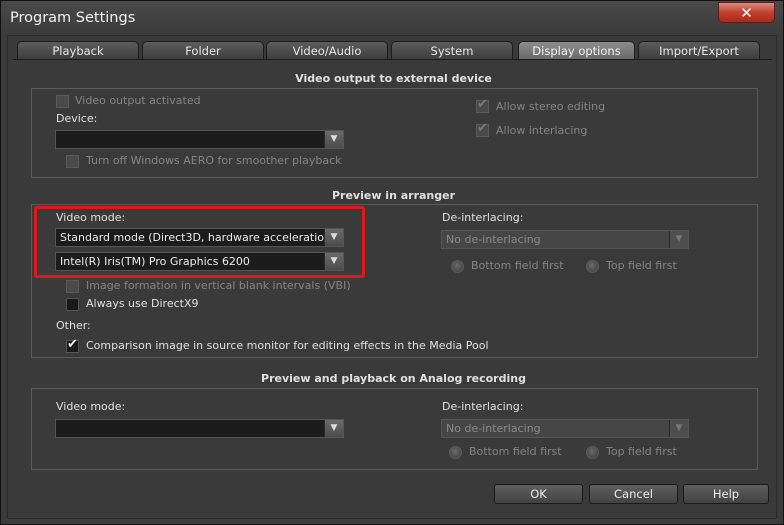 This screenshot has width=784, height=525. What do you see at coordinates (455, 452) in the screenshot?
I see `analog-bottom-field-radio` at bounding box center [455, 452].